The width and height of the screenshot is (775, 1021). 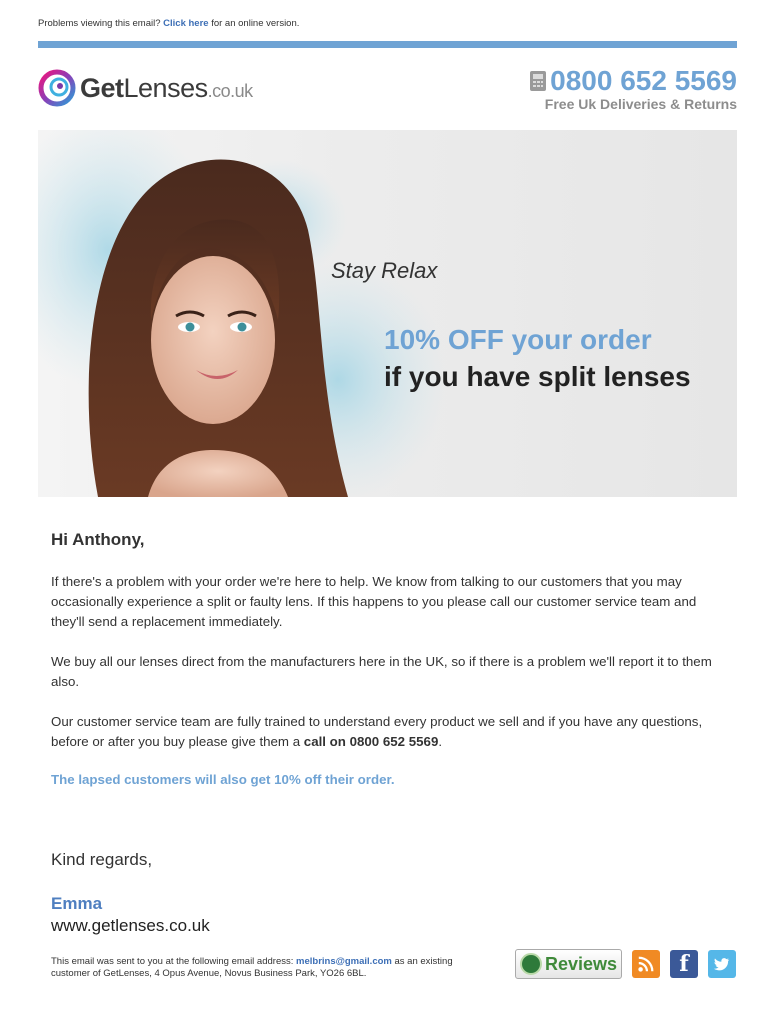 I want to click on facebook-icon: f, so click(x=684, y=964).